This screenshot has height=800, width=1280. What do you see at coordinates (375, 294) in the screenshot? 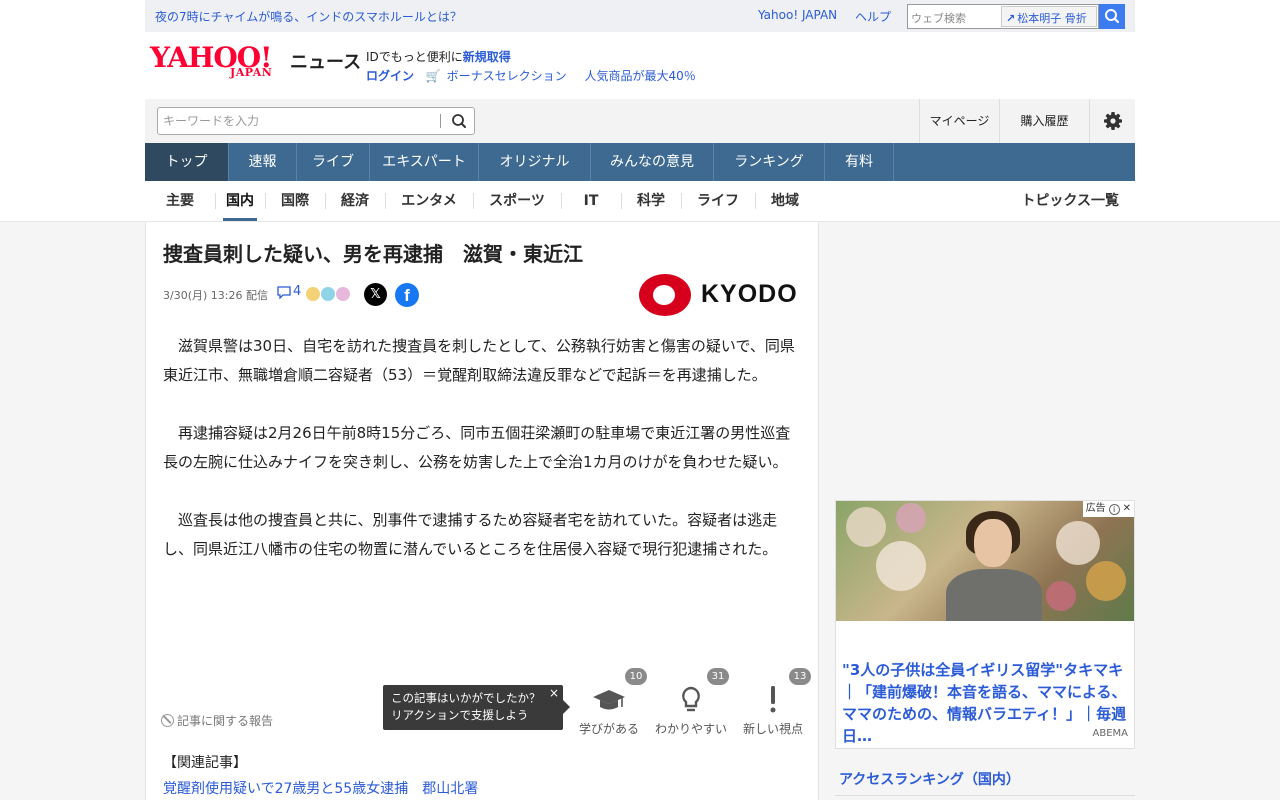
I see `x-share-icon: 𝕏` at bounding box center [375, 294].